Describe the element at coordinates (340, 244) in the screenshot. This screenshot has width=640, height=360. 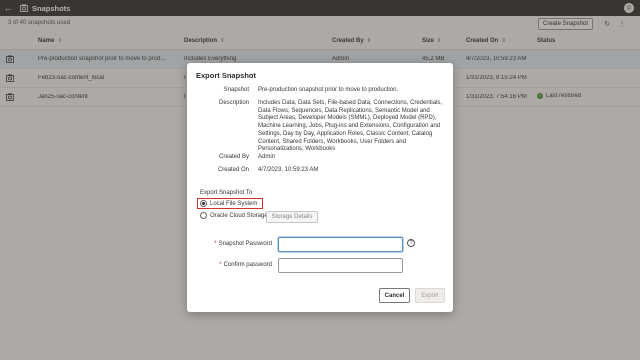
I see `snapshot-password-input` at that location.